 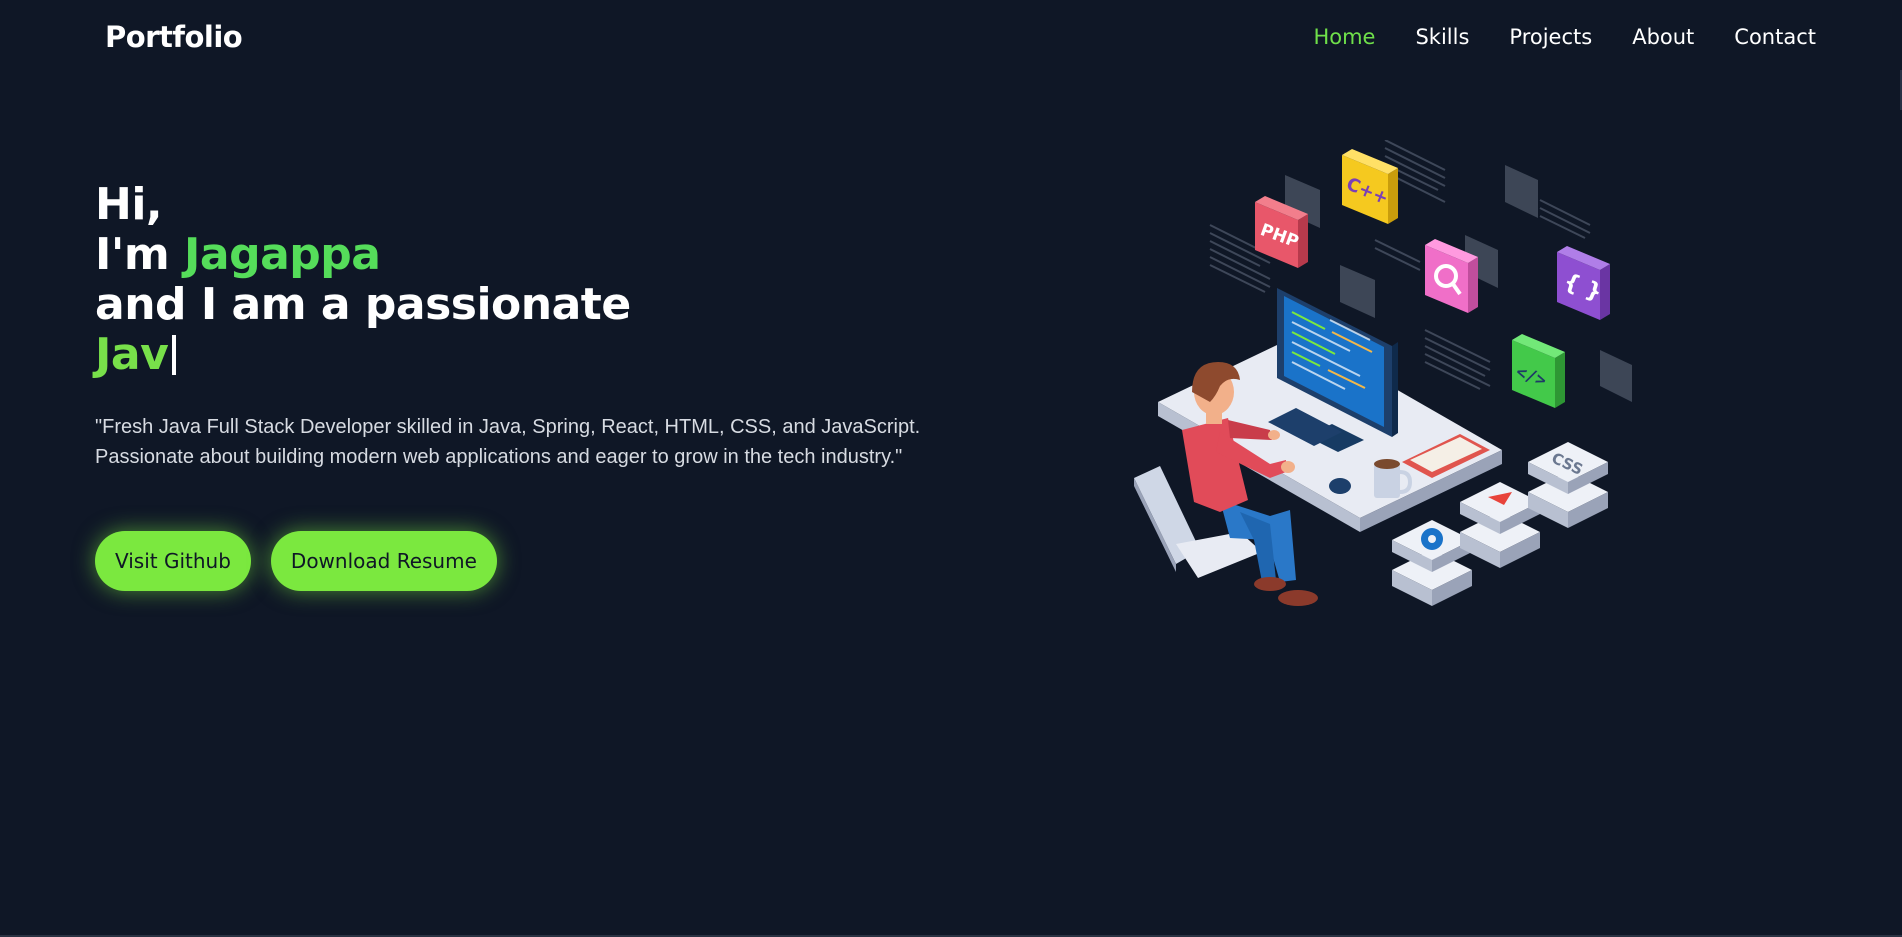 What do you see at coordinates (174, 37) in the screenshot?
I see `brand-logo: Portfolio` at bounding box center [174, 37].